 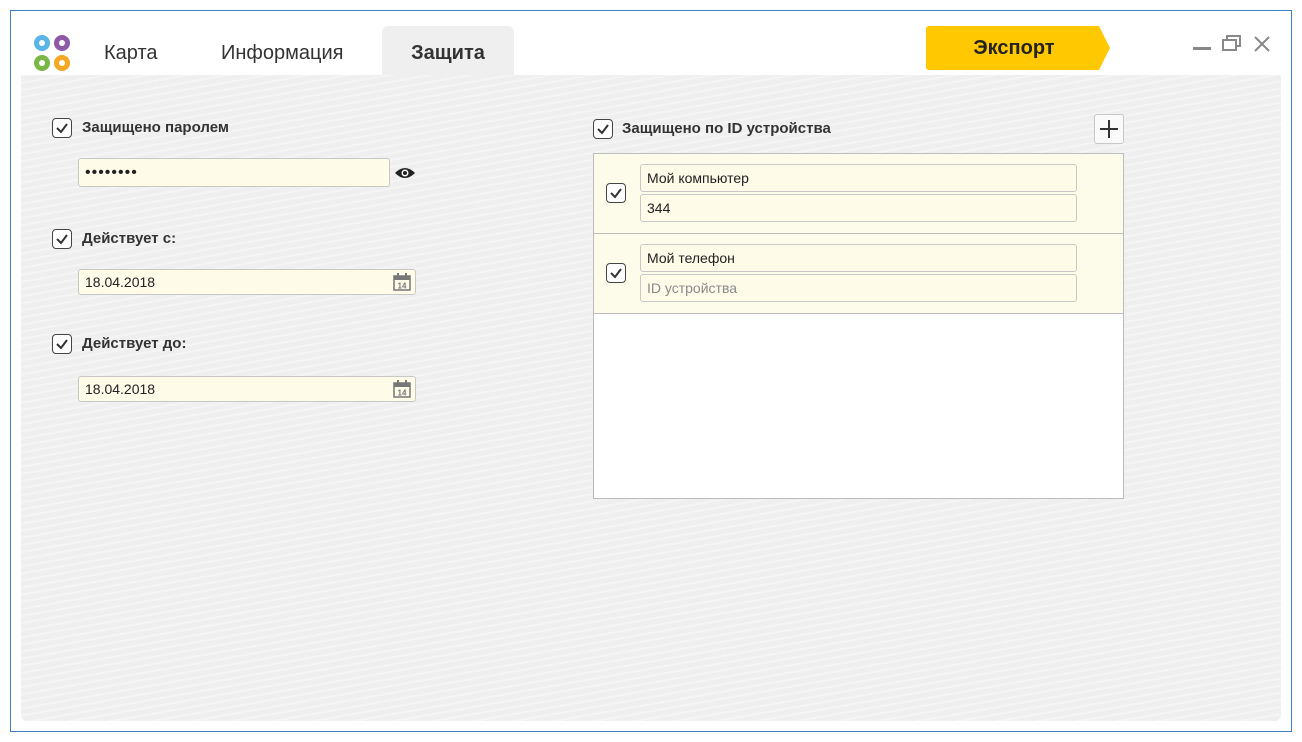 I want to click on plus-icon, so click(x=1109, y=129).